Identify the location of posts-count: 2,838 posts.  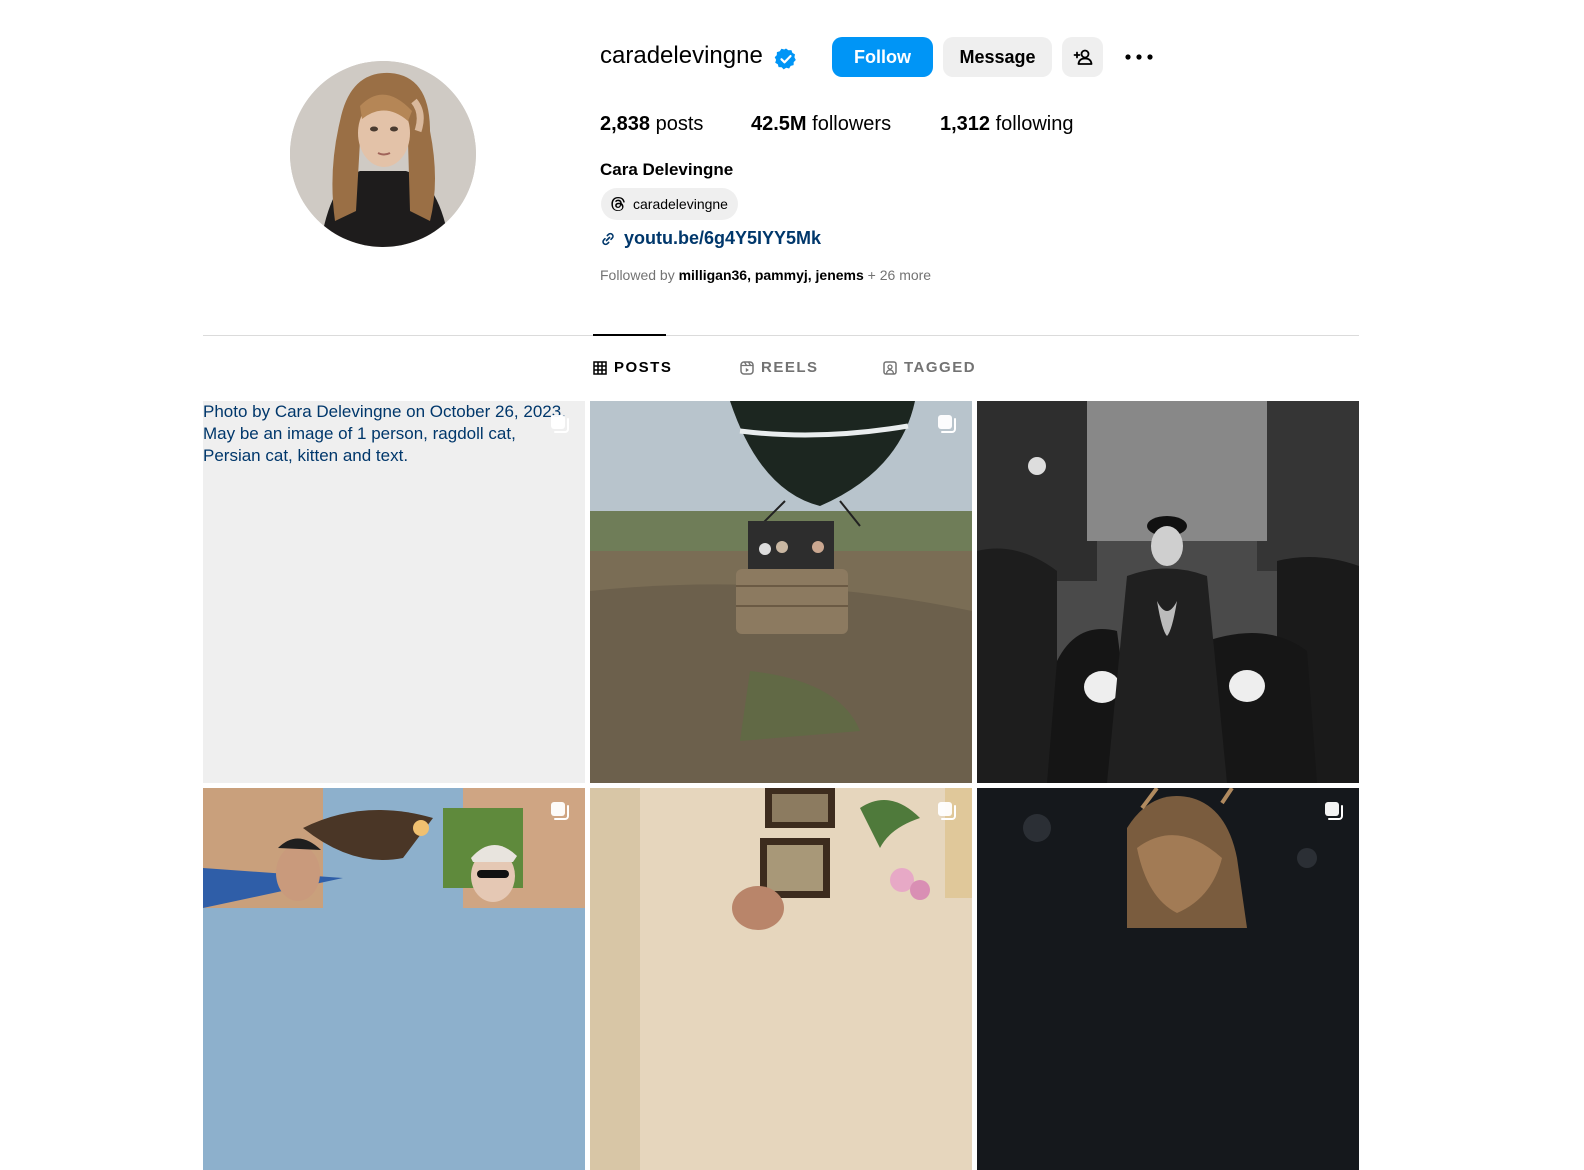
(651, 124).